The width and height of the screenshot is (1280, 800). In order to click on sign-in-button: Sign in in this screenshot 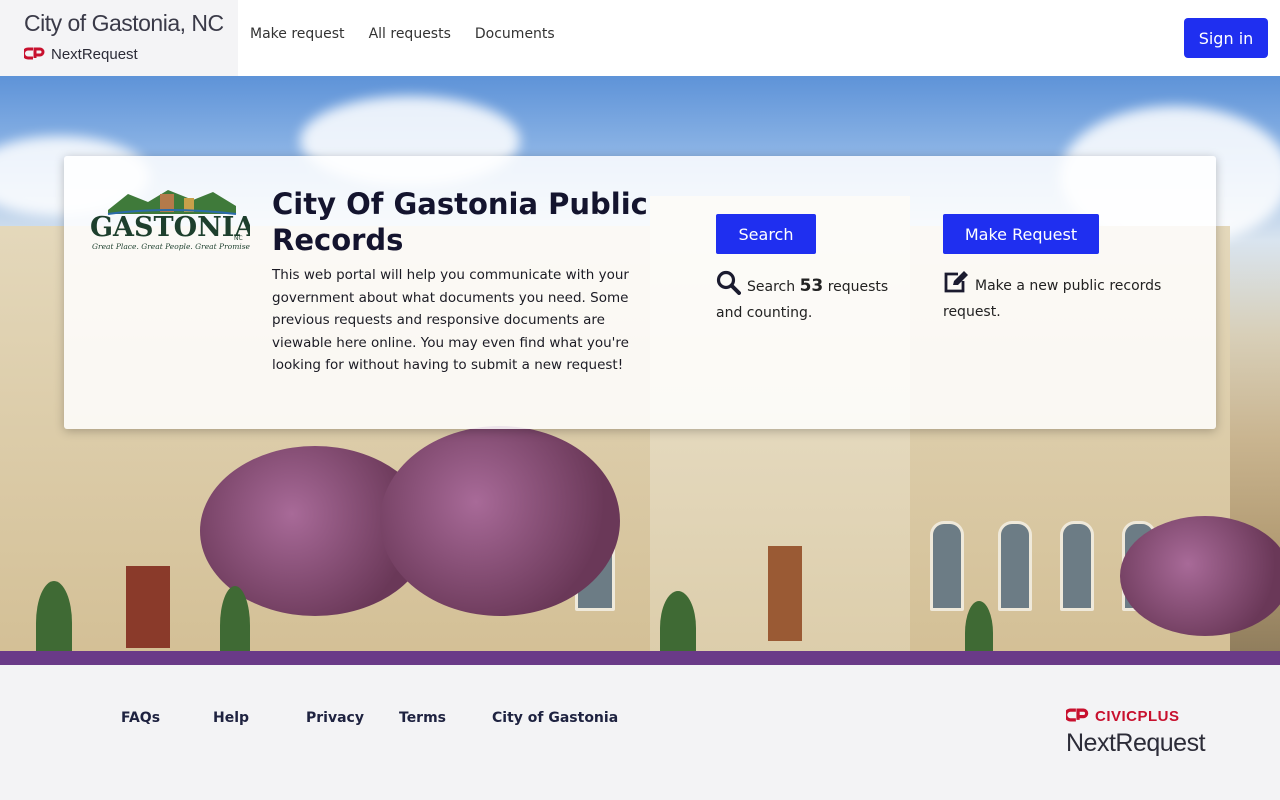, I will do `click(1226, 38)`.